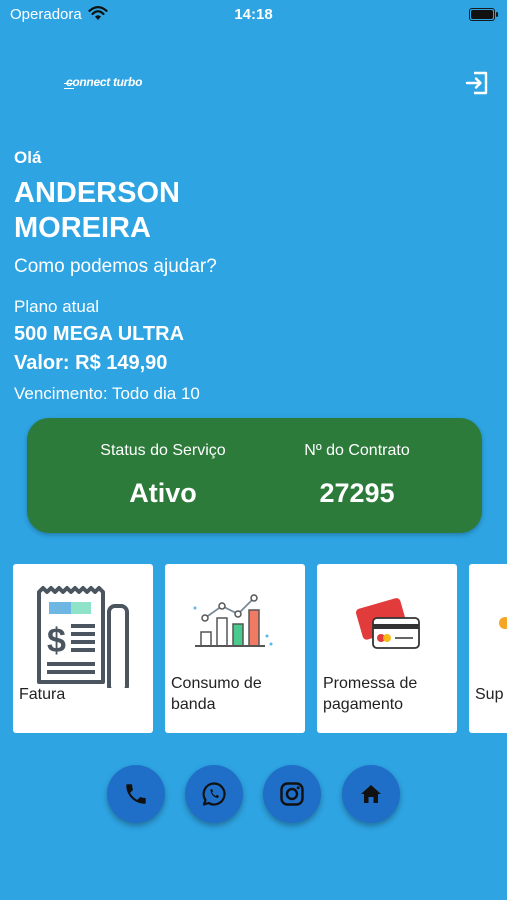 The image size is (507, 900). What do you see at coordinates (97, 210) in the screenshot?
I see `customer-name: ANDERSON MOREIRA` at bounding box center [97, 210].